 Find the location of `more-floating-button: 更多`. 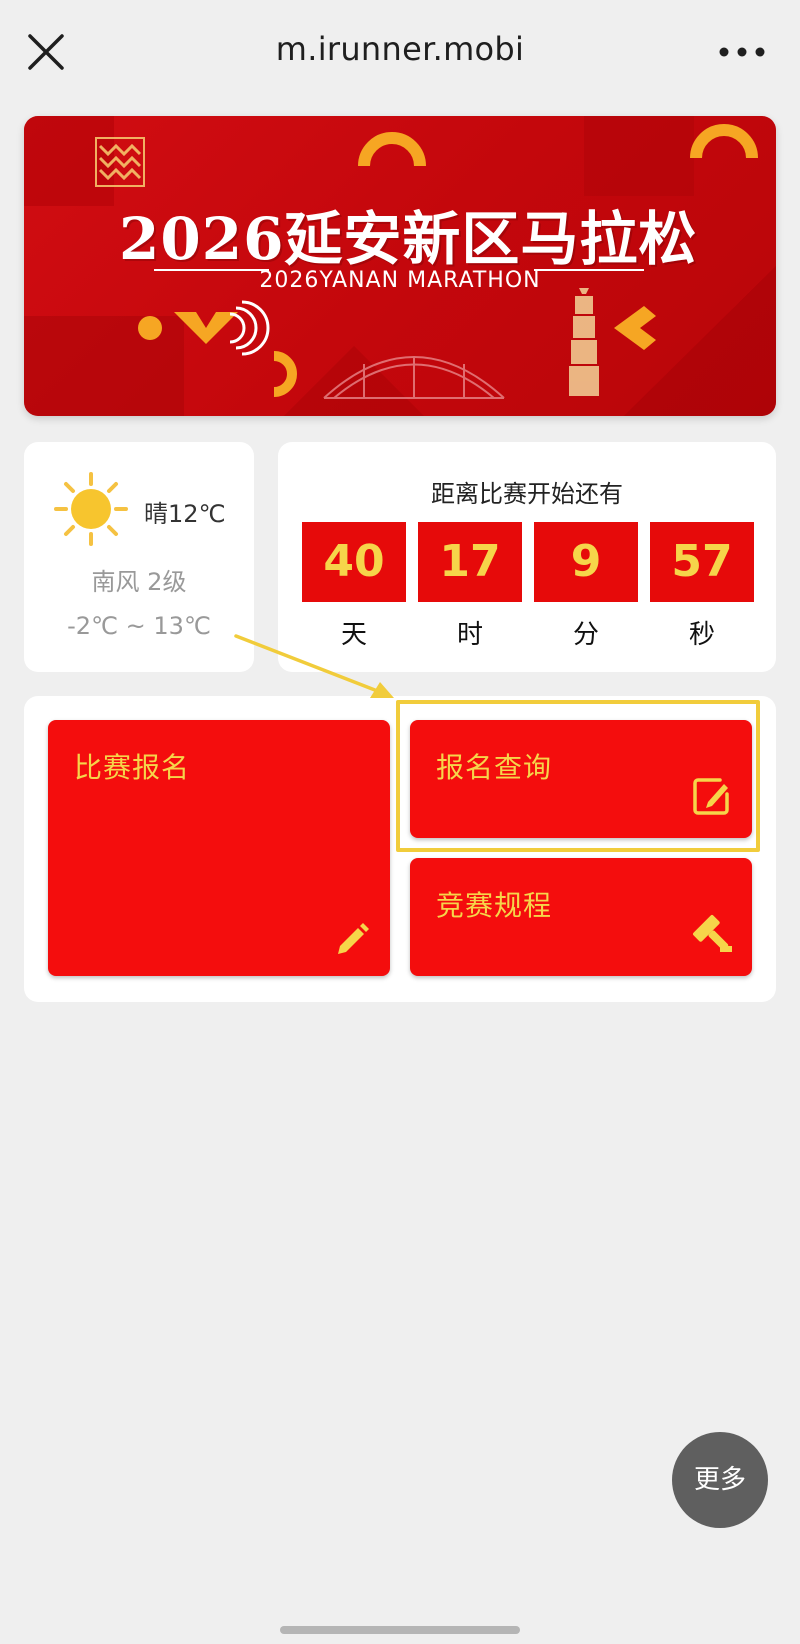

more-floating-button: 更多 is located at coordinates (720, 1480).